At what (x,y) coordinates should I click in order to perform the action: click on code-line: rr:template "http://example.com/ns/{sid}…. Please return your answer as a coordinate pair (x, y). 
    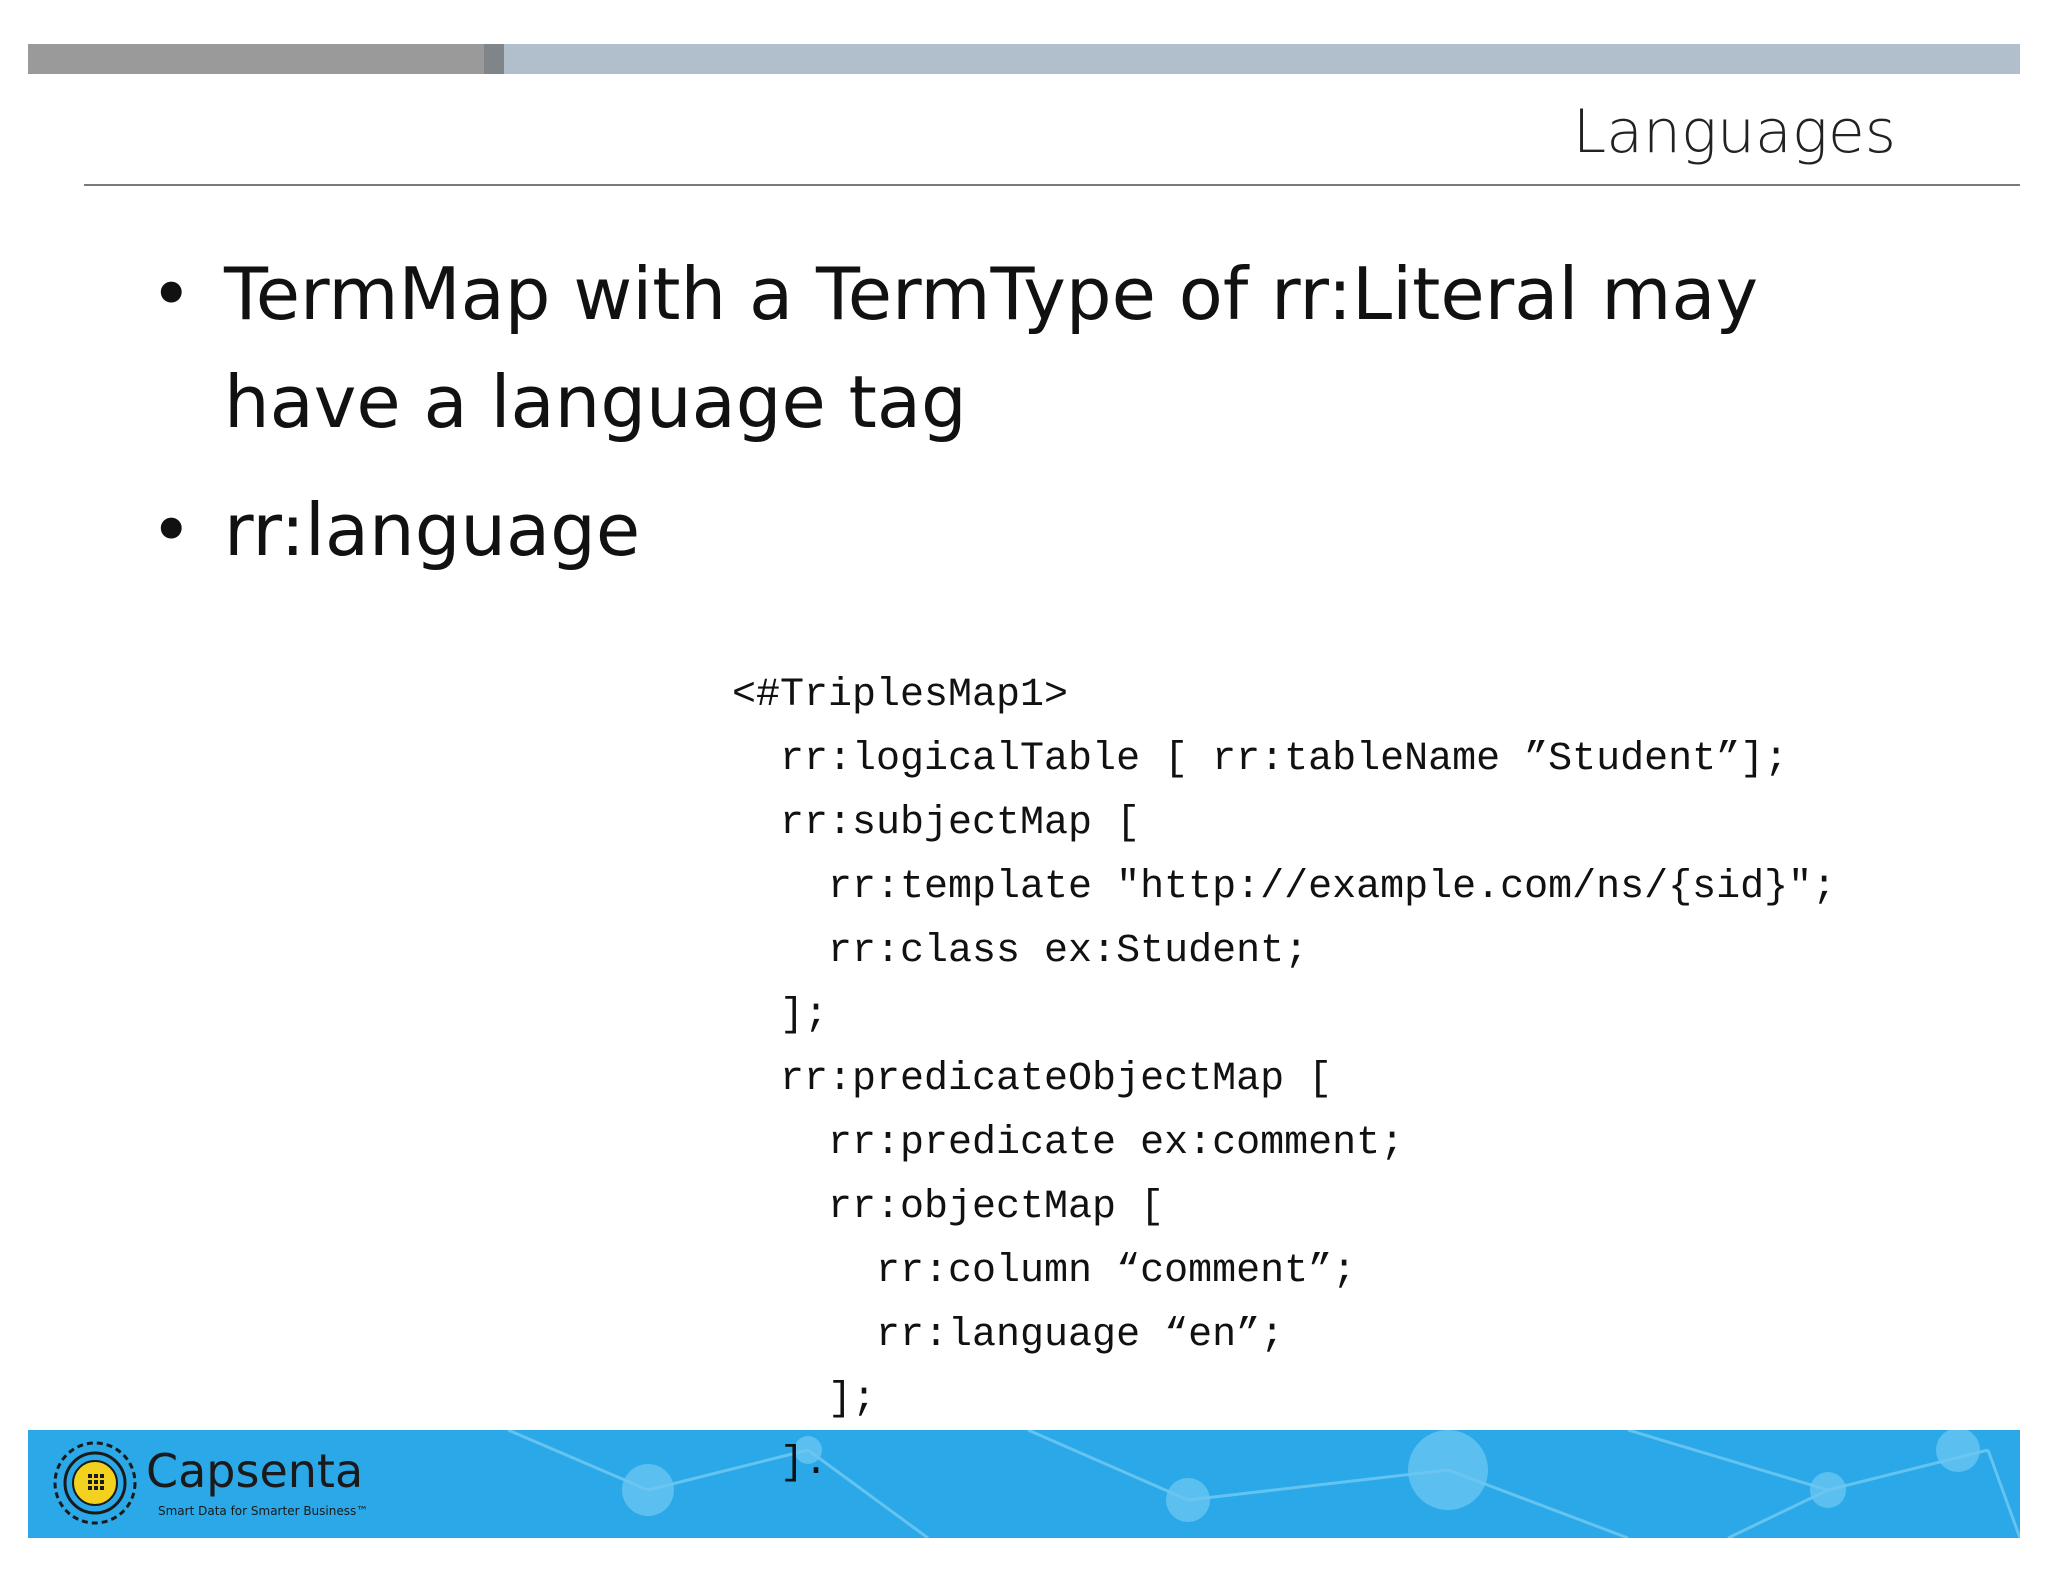
    Looking at the image, I should click on (1284, 887).